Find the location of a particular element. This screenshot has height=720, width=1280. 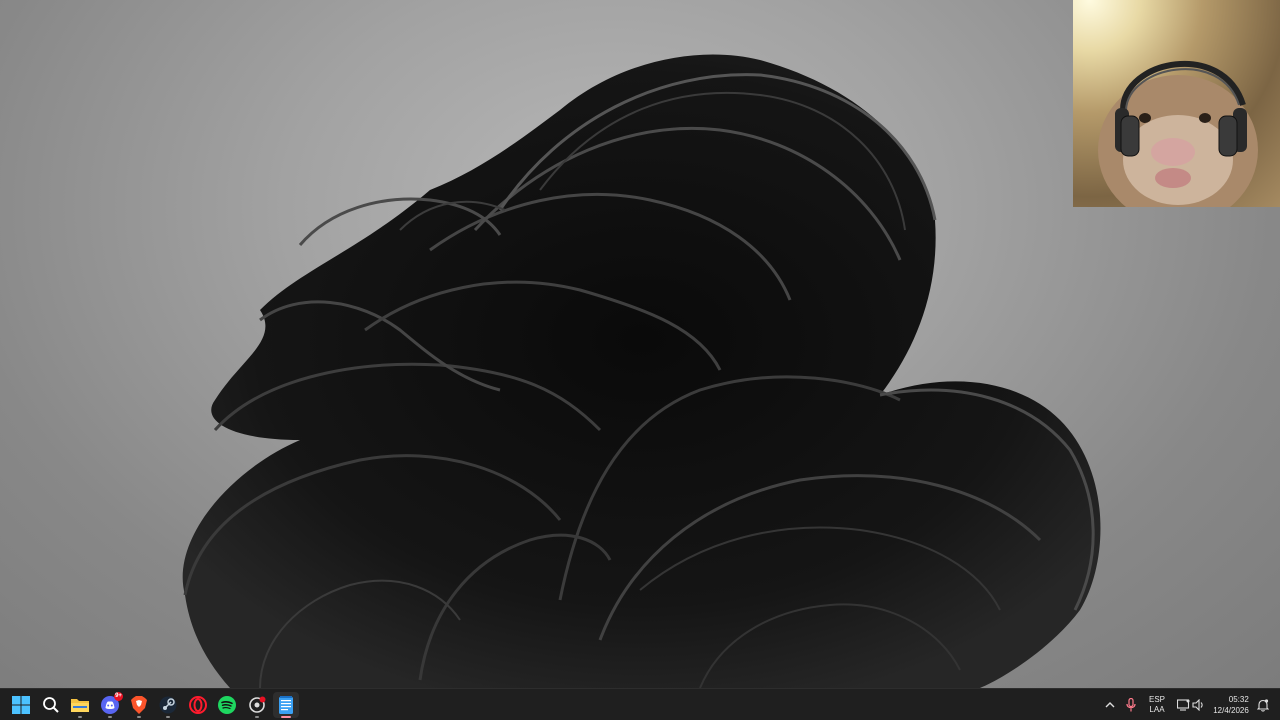

notifications-button is located at coordinates (1263, 704).